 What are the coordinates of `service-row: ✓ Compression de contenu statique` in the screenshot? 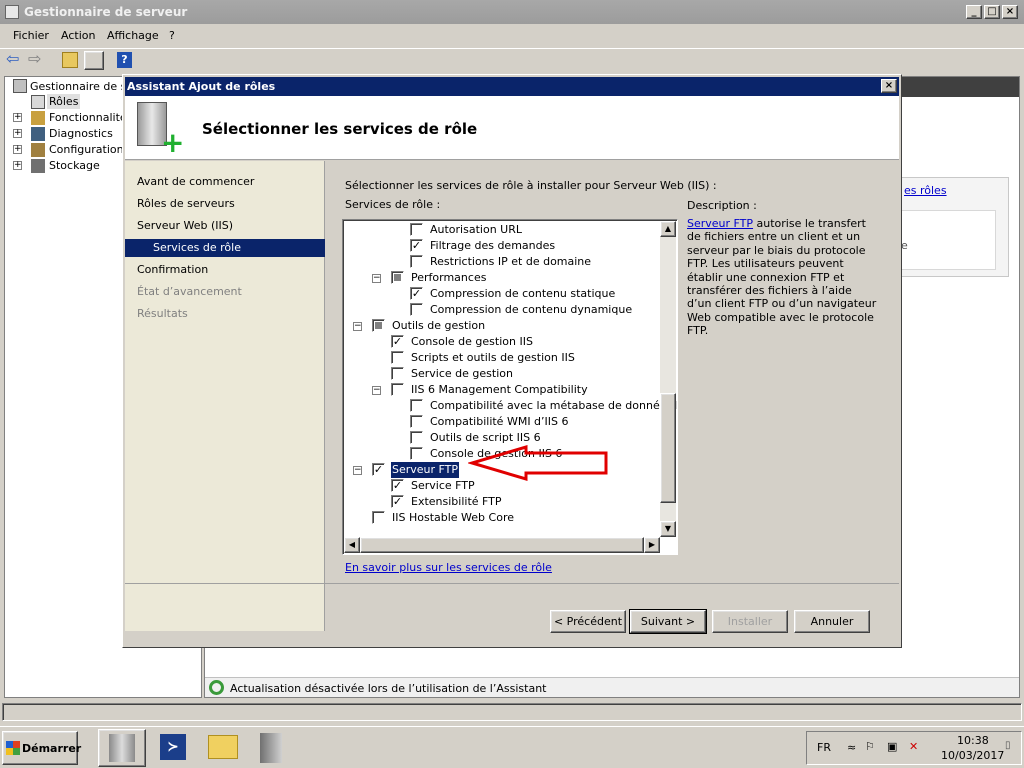 It's located at (501, 294).